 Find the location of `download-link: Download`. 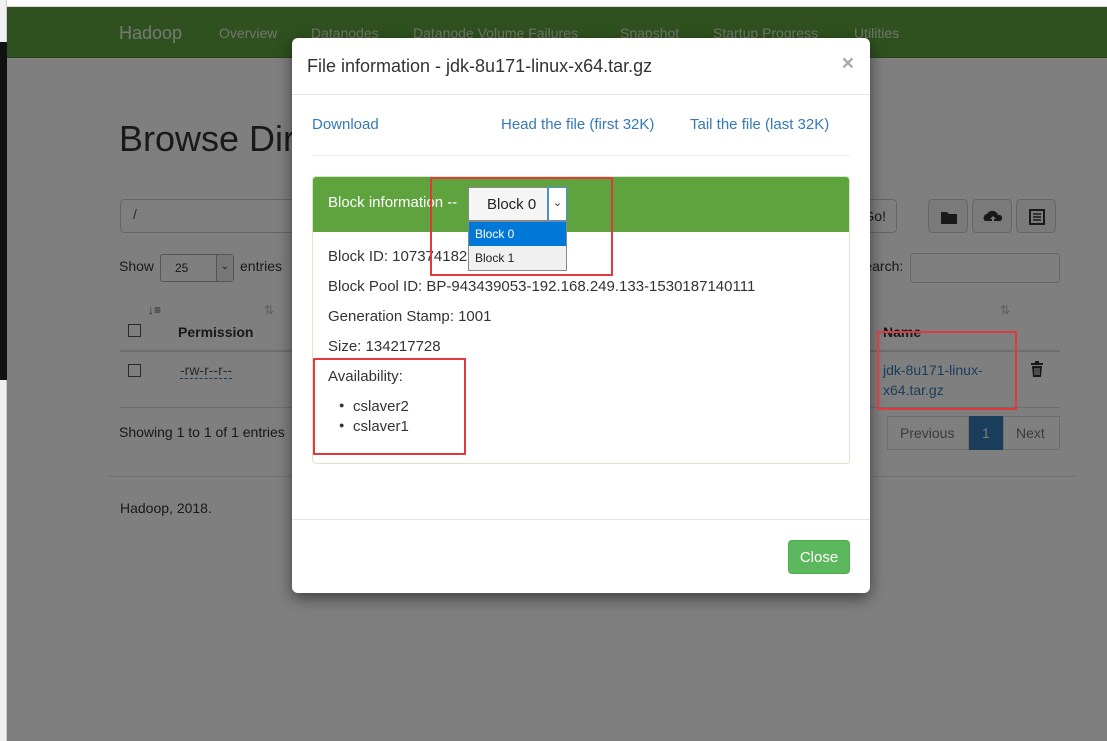

download-link: Download is located at coordinates (345, 124).